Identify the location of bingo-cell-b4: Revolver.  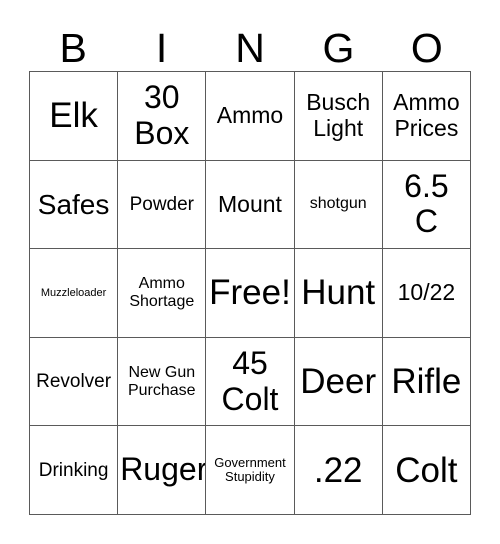
(74, 382).